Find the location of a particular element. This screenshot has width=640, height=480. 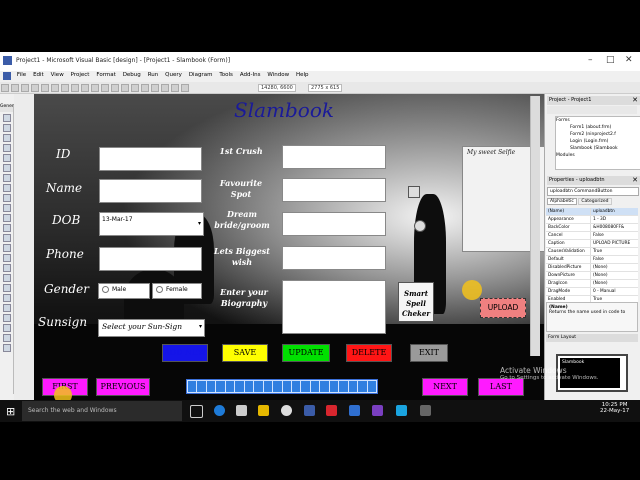

menu-diagram: Diagram is located at coordinates (201, 75).